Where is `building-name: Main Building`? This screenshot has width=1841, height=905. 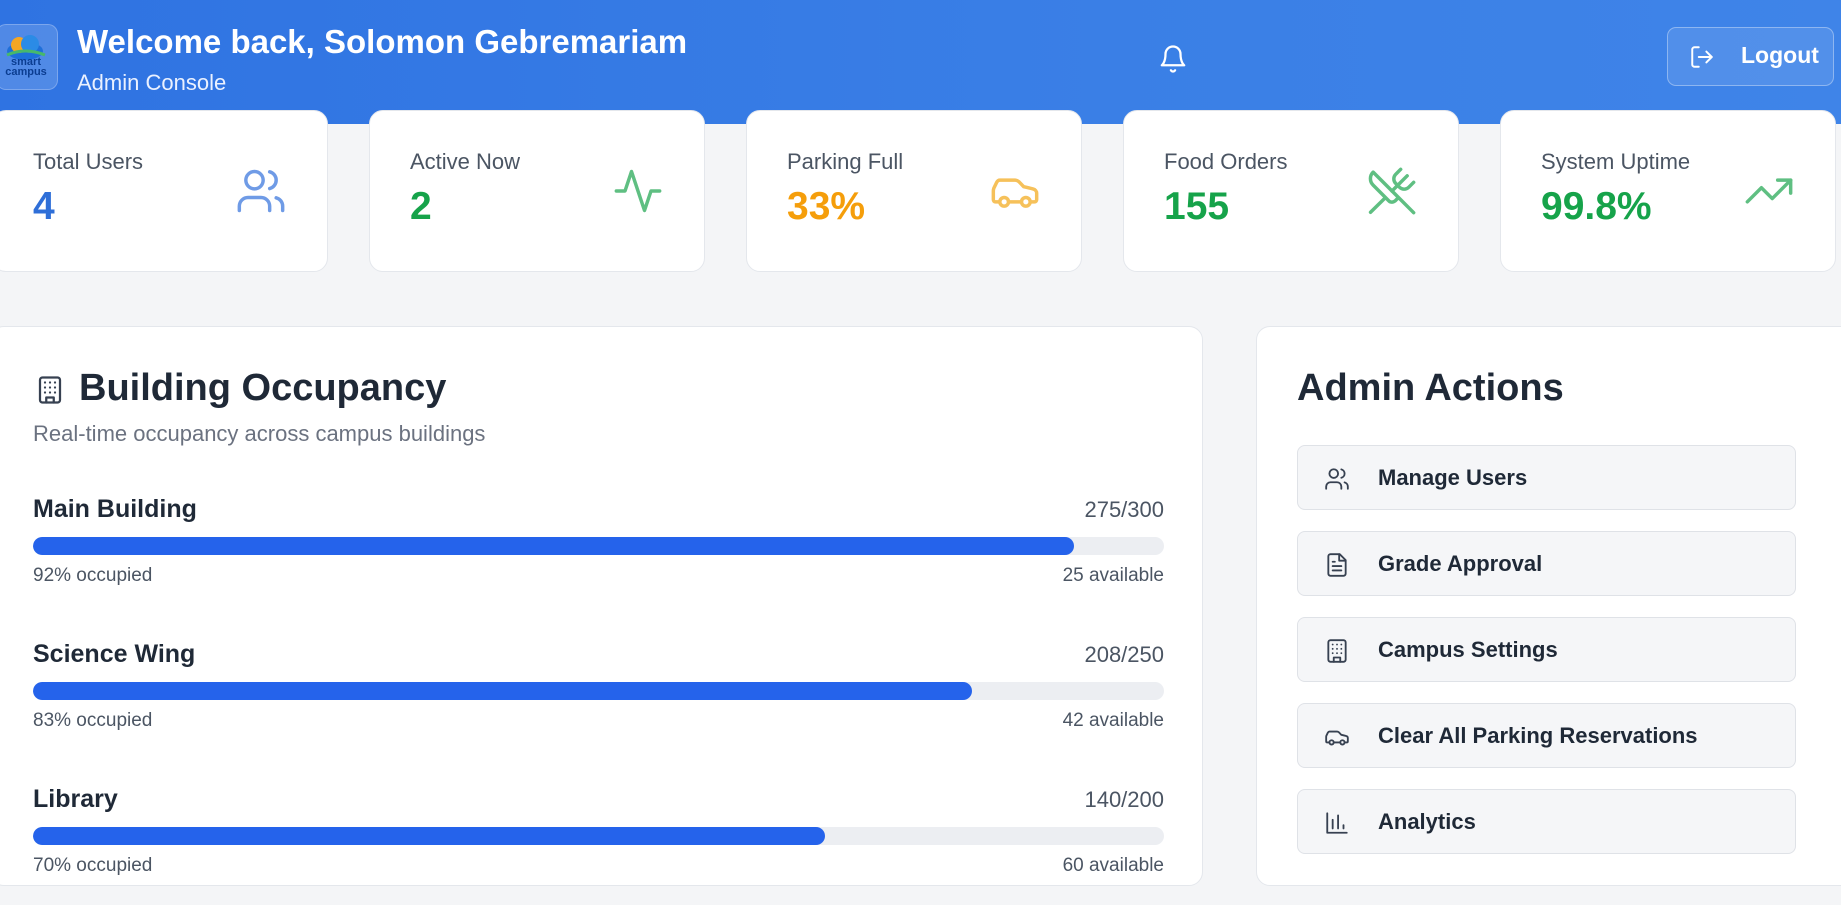
building-name: Main Building is located at coordinates (115, 509).